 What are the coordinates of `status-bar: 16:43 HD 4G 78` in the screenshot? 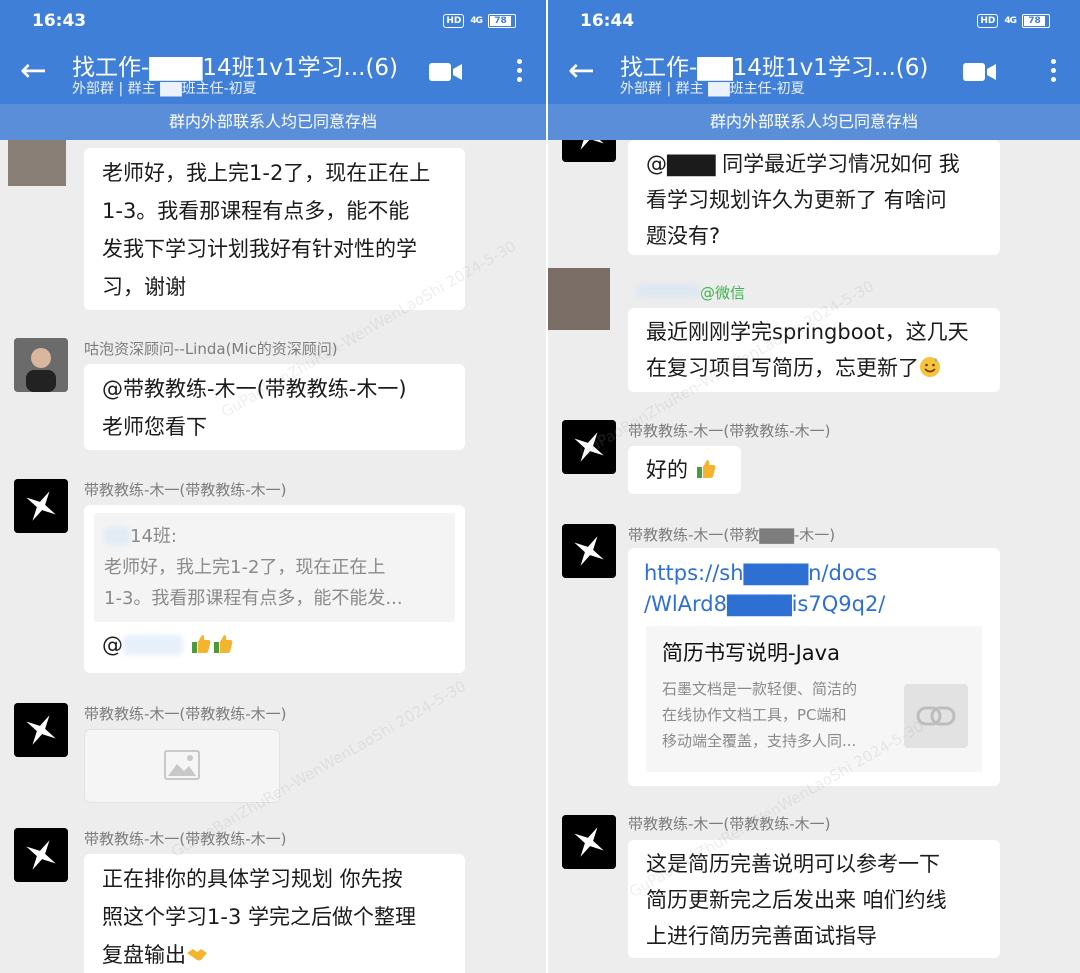 It's located at (273, 22).